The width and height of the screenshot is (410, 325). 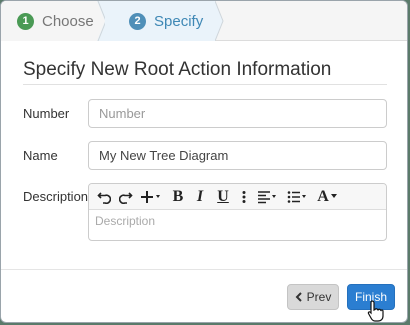 I want to click on editor-toolbar: B I U A, so click(x=237, y=197).